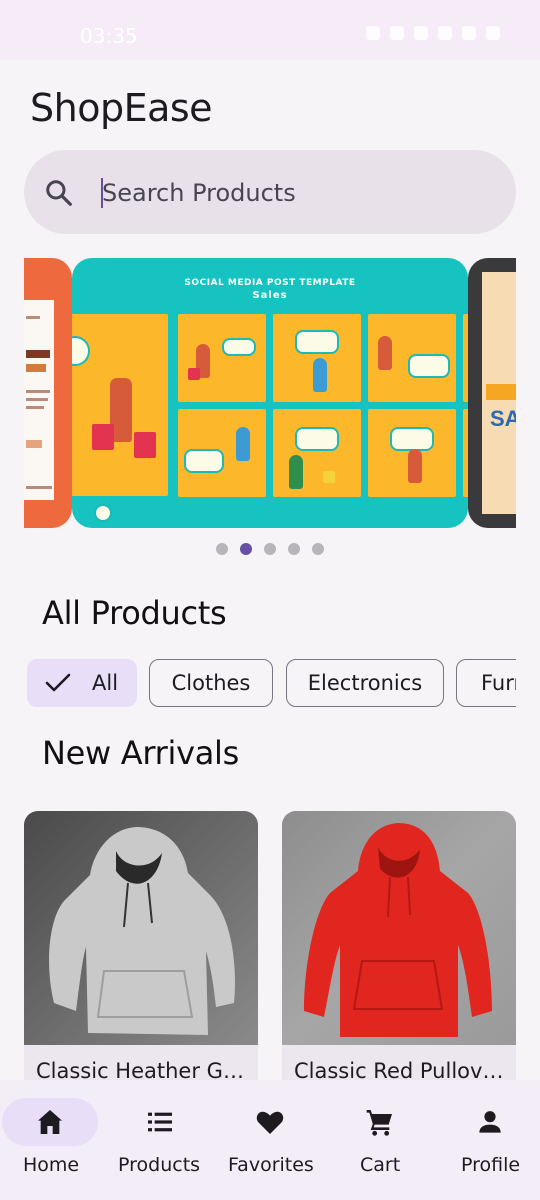 Image resolution: width=540 pixels, height=1200 pixels. I want to click on list-icon, so click(160, 1122).